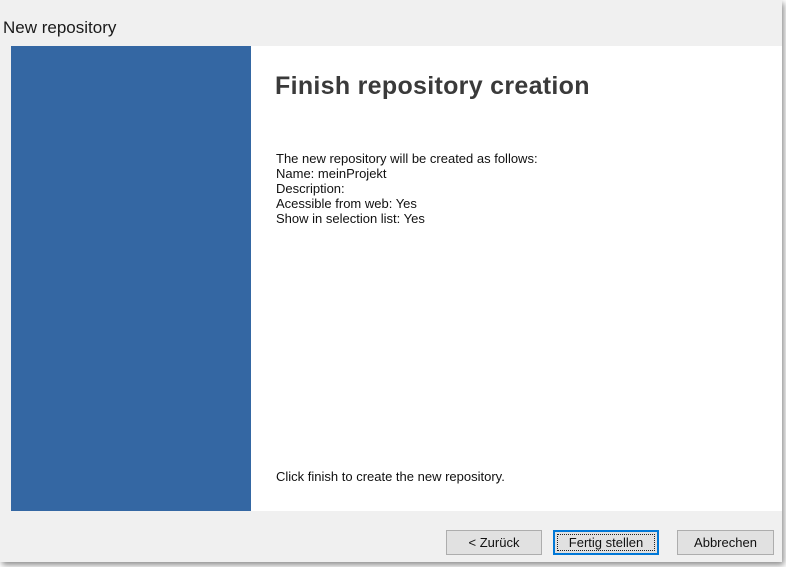  I want to click on finish-button: Fertig stellen, so click(606, 542).